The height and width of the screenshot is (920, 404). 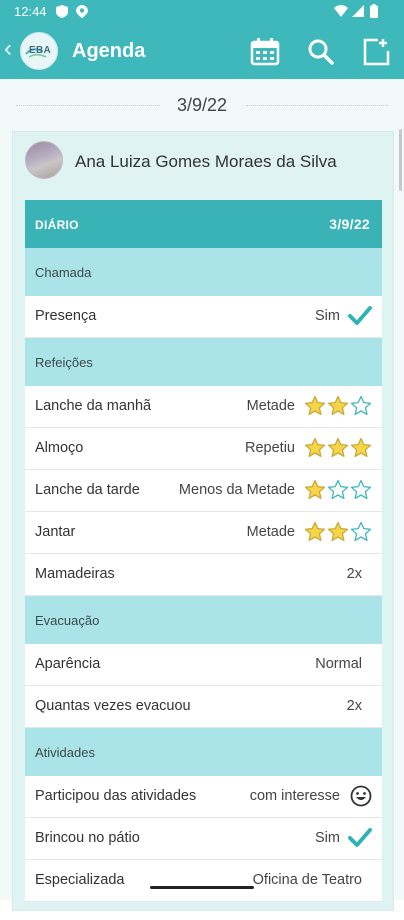 I want to click on date-separator: 3/9/22, so click(x=202, y=104).